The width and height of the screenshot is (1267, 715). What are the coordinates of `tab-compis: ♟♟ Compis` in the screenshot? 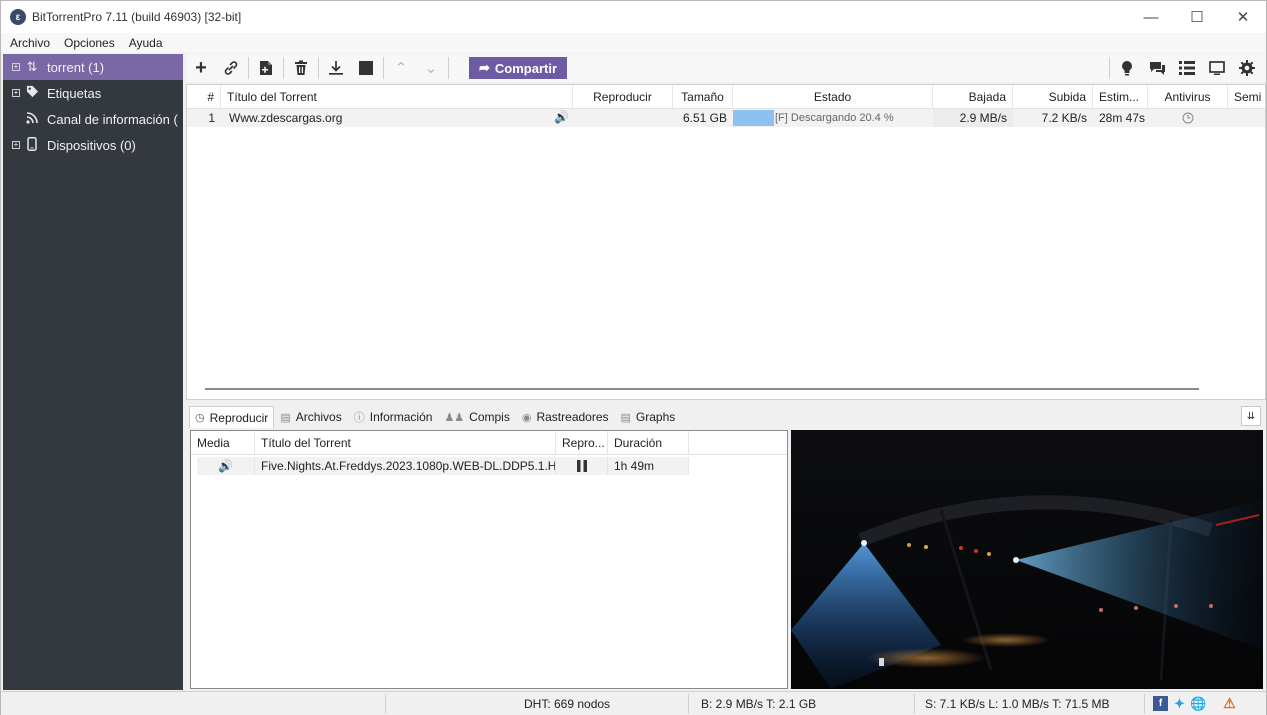 It's located at (476, 417).